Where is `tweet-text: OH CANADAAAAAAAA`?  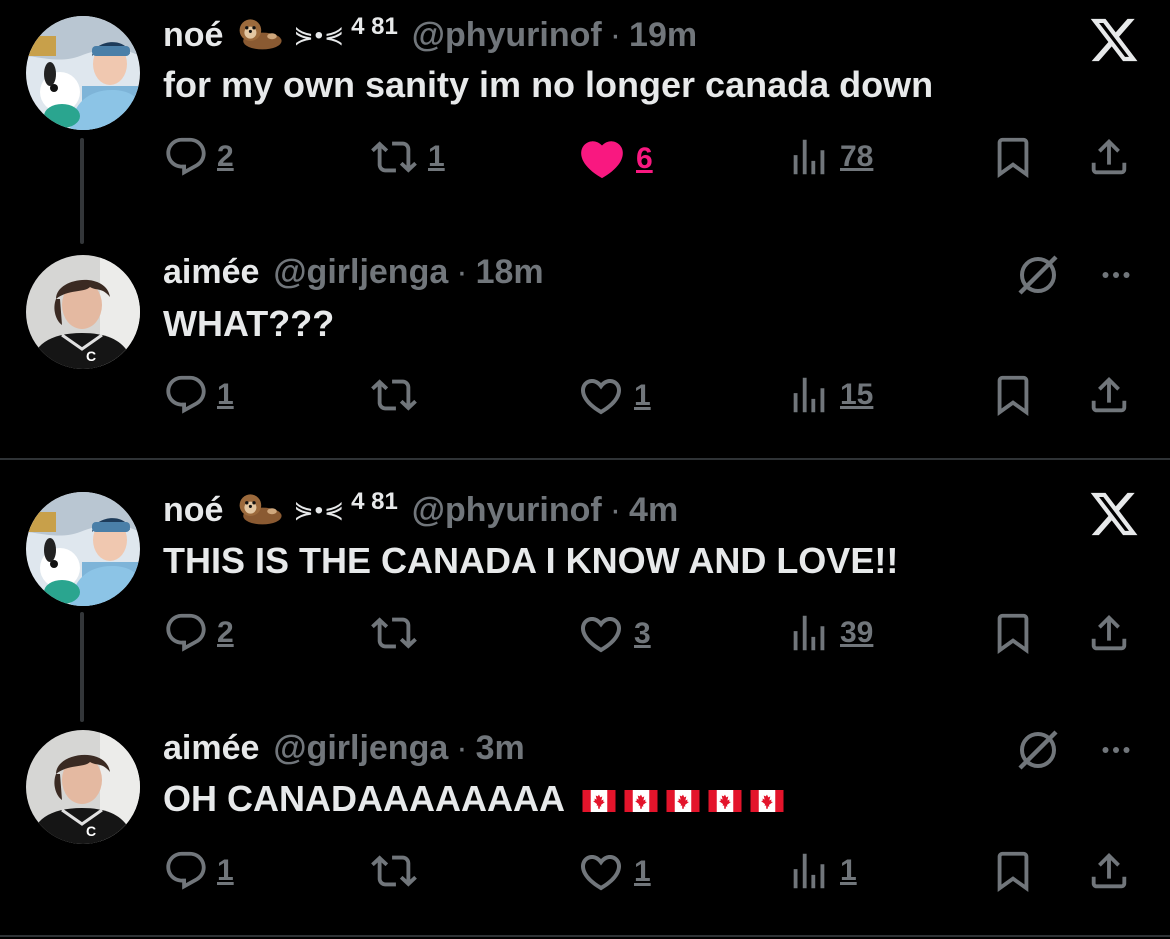
tweet-text: OH CANADAAAAAAAA is located at coordinates (473, 799).